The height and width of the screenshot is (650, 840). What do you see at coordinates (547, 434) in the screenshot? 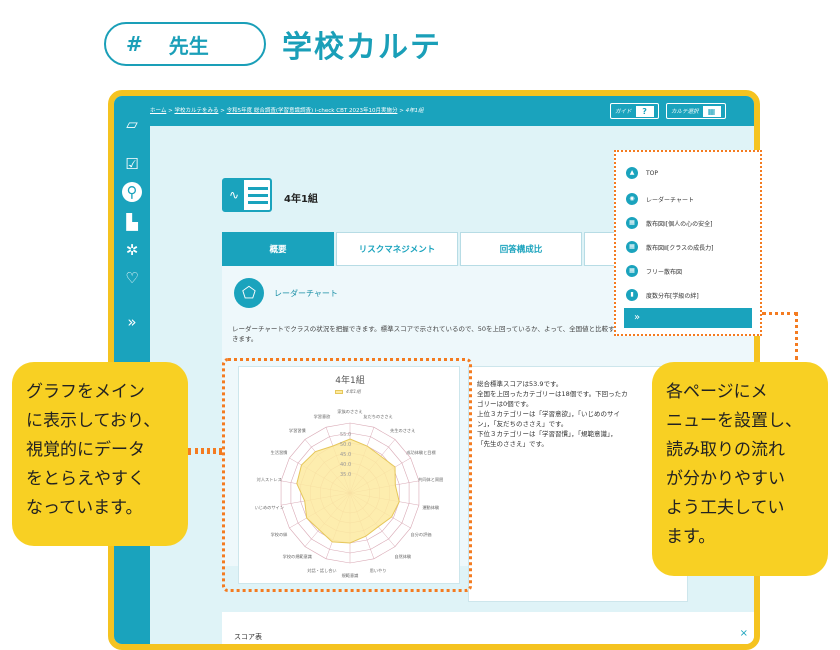
I see `summary-line-6: 下位３カテゴリーは「学習習慣」，「規範意識」，` at bounding box center [547, 434].